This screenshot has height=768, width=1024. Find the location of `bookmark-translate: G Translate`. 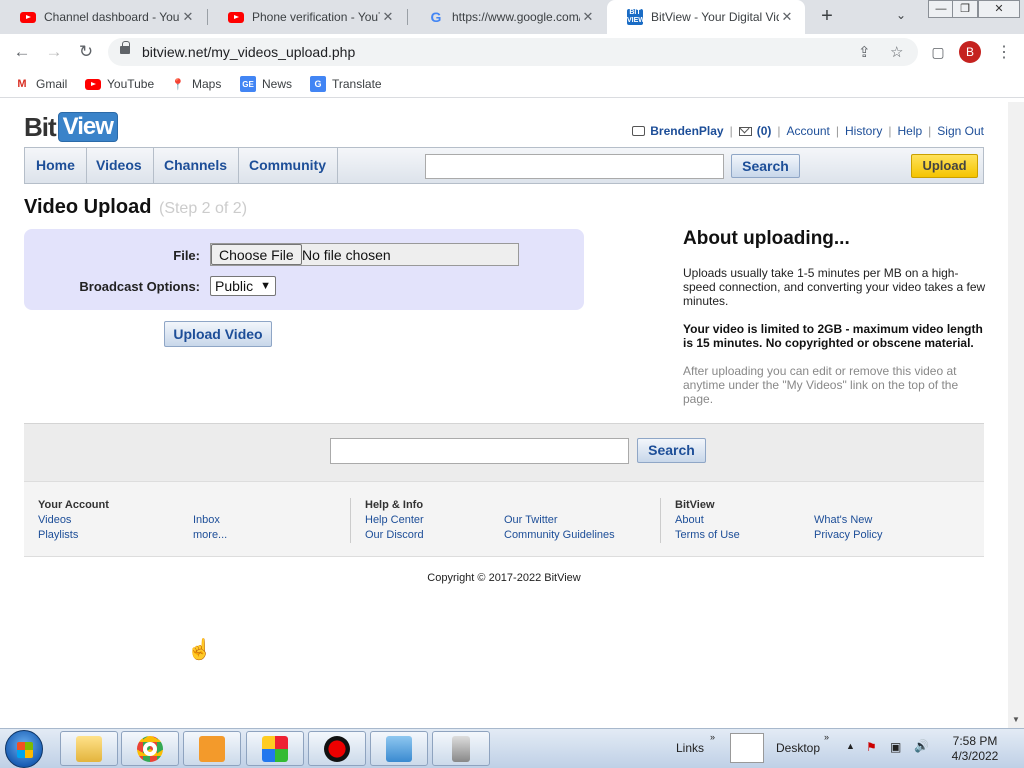

bookmark-translate: G Translate is located at coordinates (346, 84).